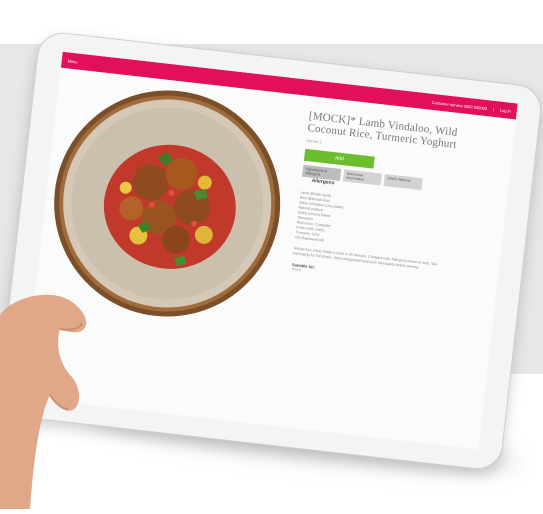 The width and height of the screenshot is (543, 514). I want to click on menu-link: Menu, so click(72, 61).